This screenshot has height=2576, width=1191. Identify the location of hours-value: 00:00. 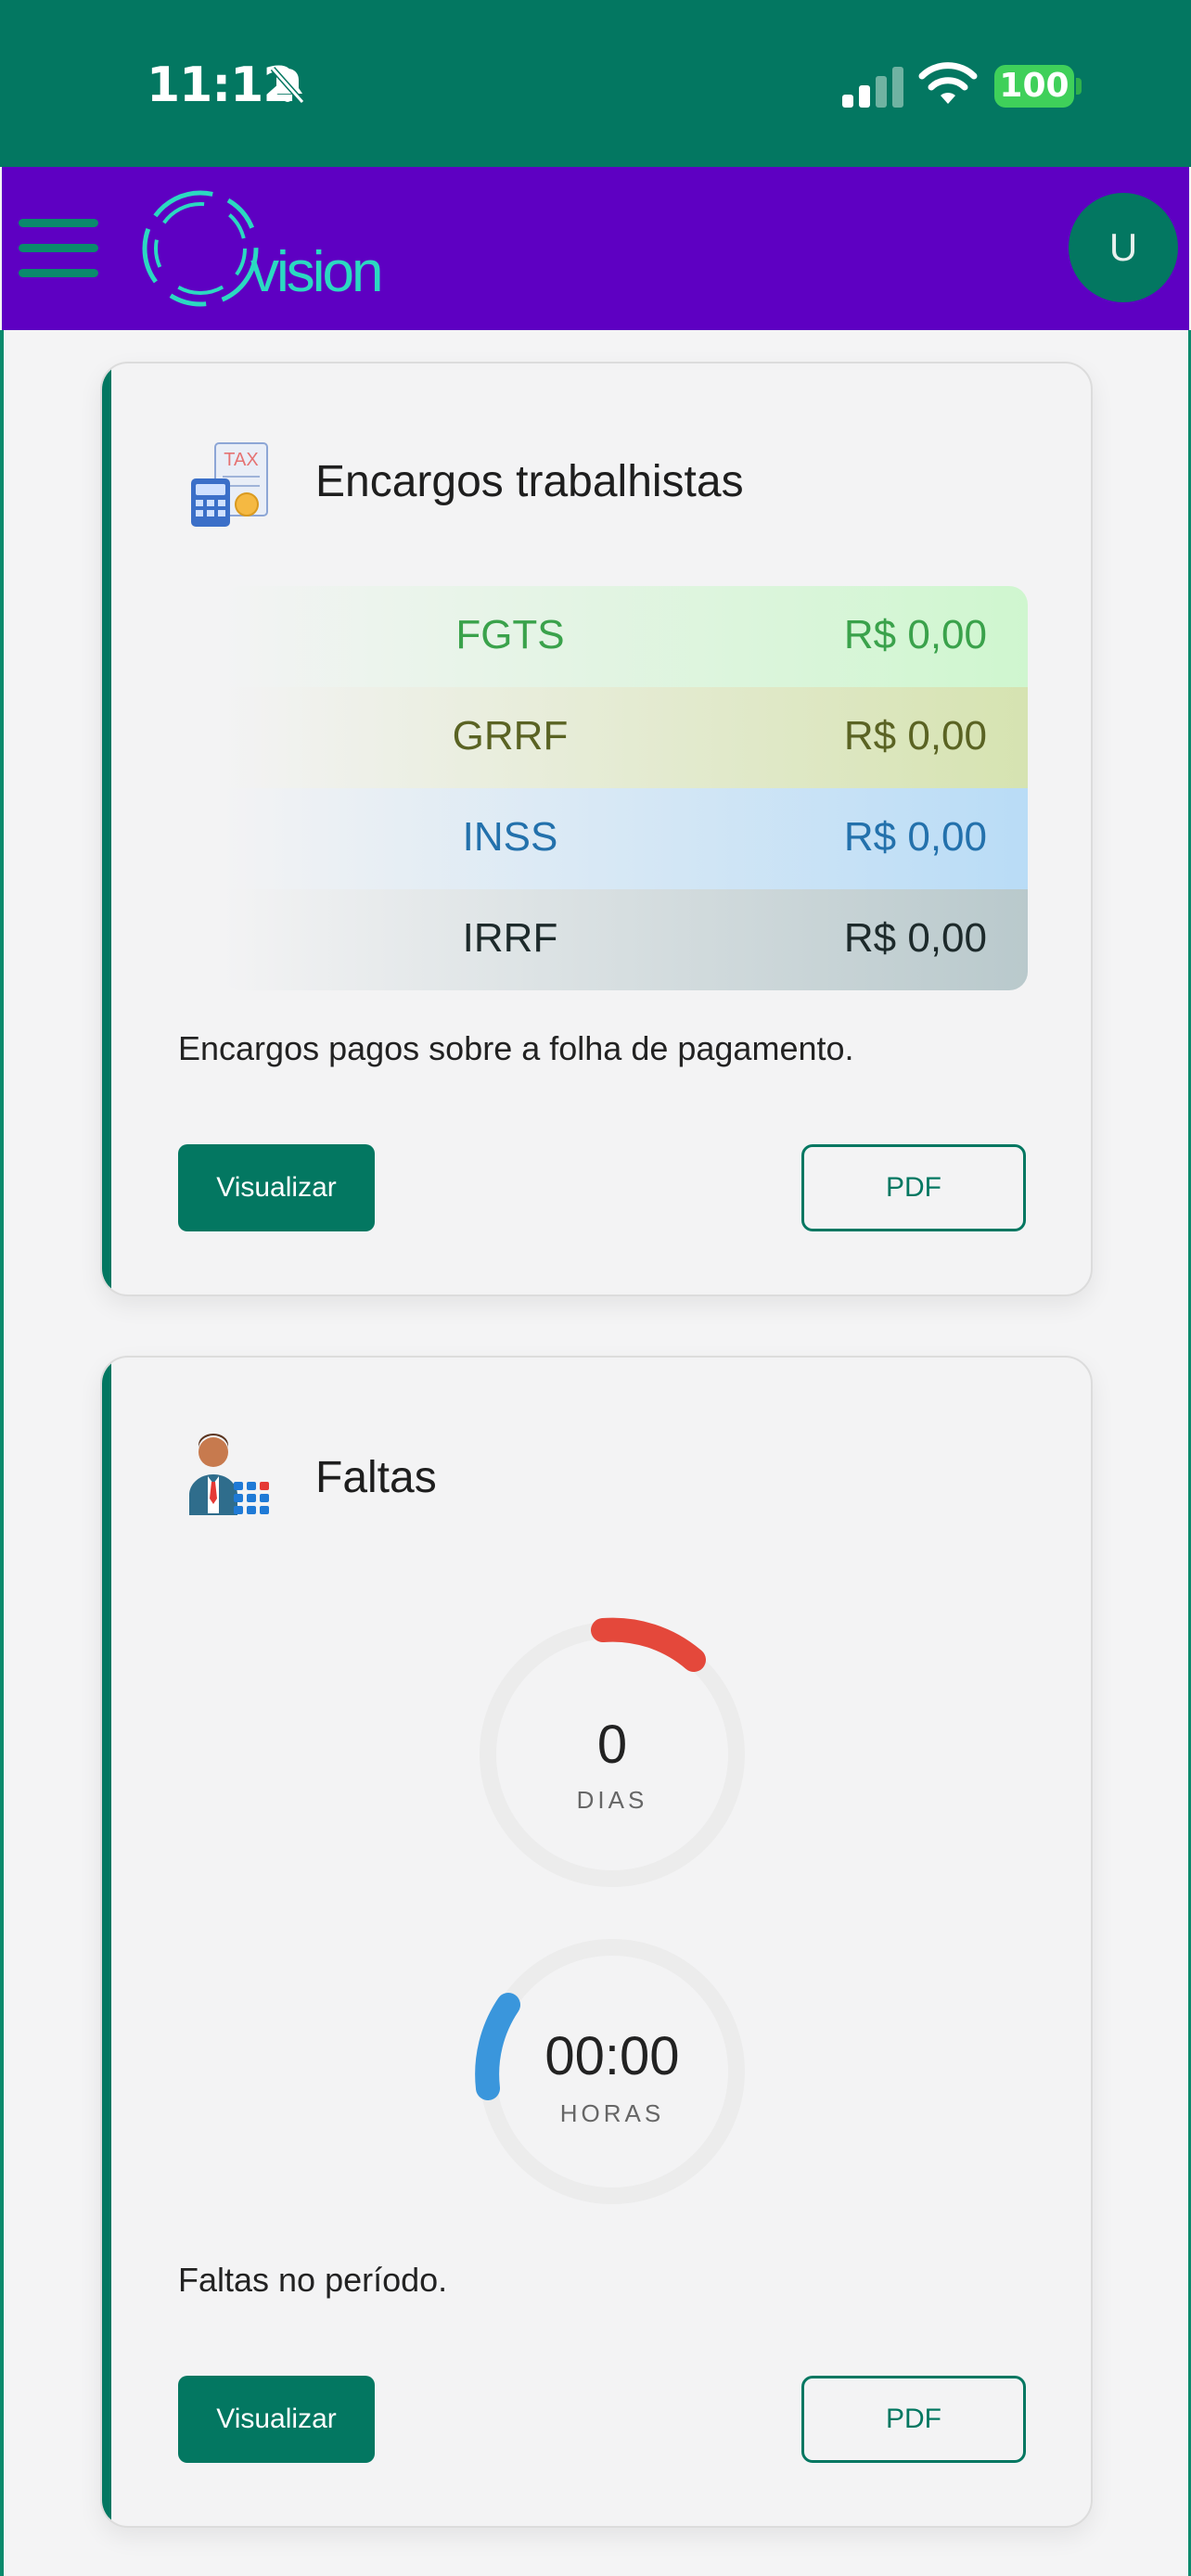
(612, 2056).